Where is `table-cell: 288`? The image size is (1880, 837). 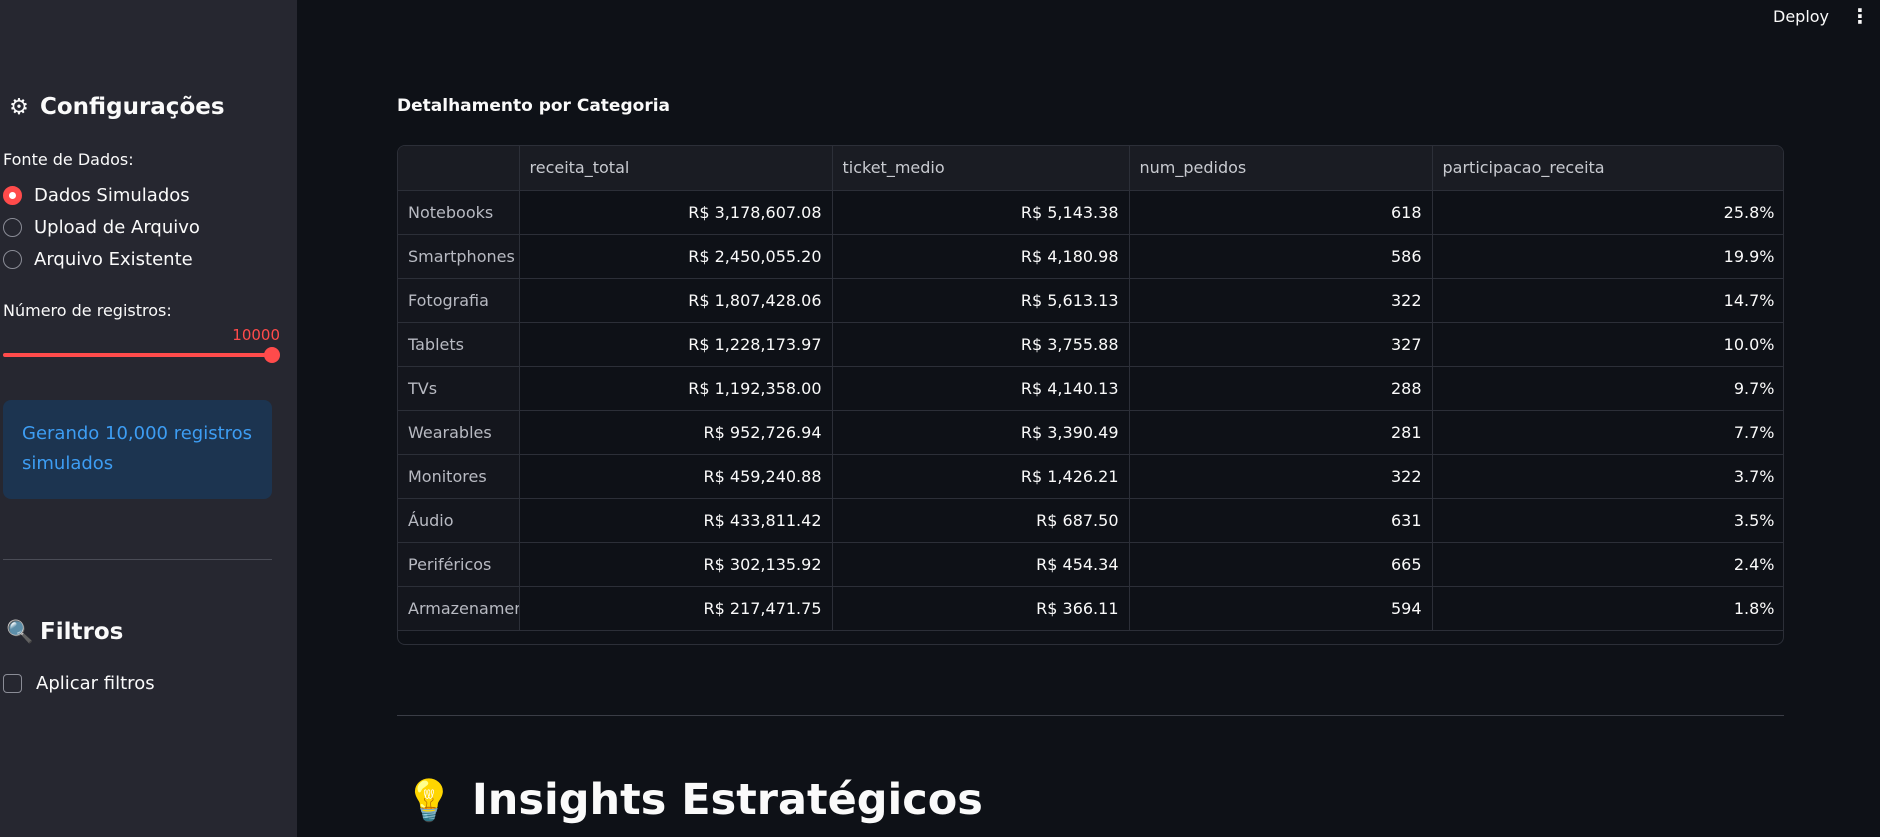
table-cell: 288 is located at coordinates (1281, 388).